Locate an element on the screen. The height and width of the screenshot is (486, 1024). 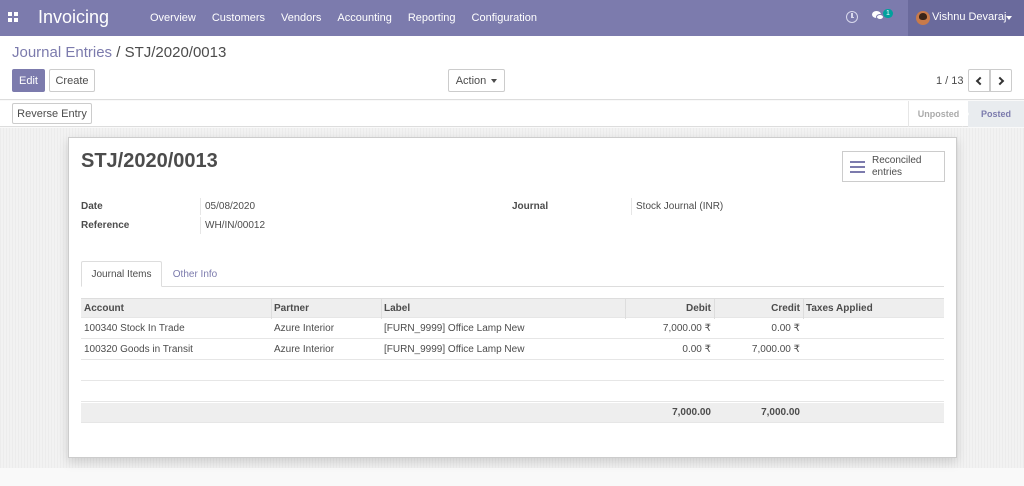
header-credit: Credit is located at coordinates (758, 309).